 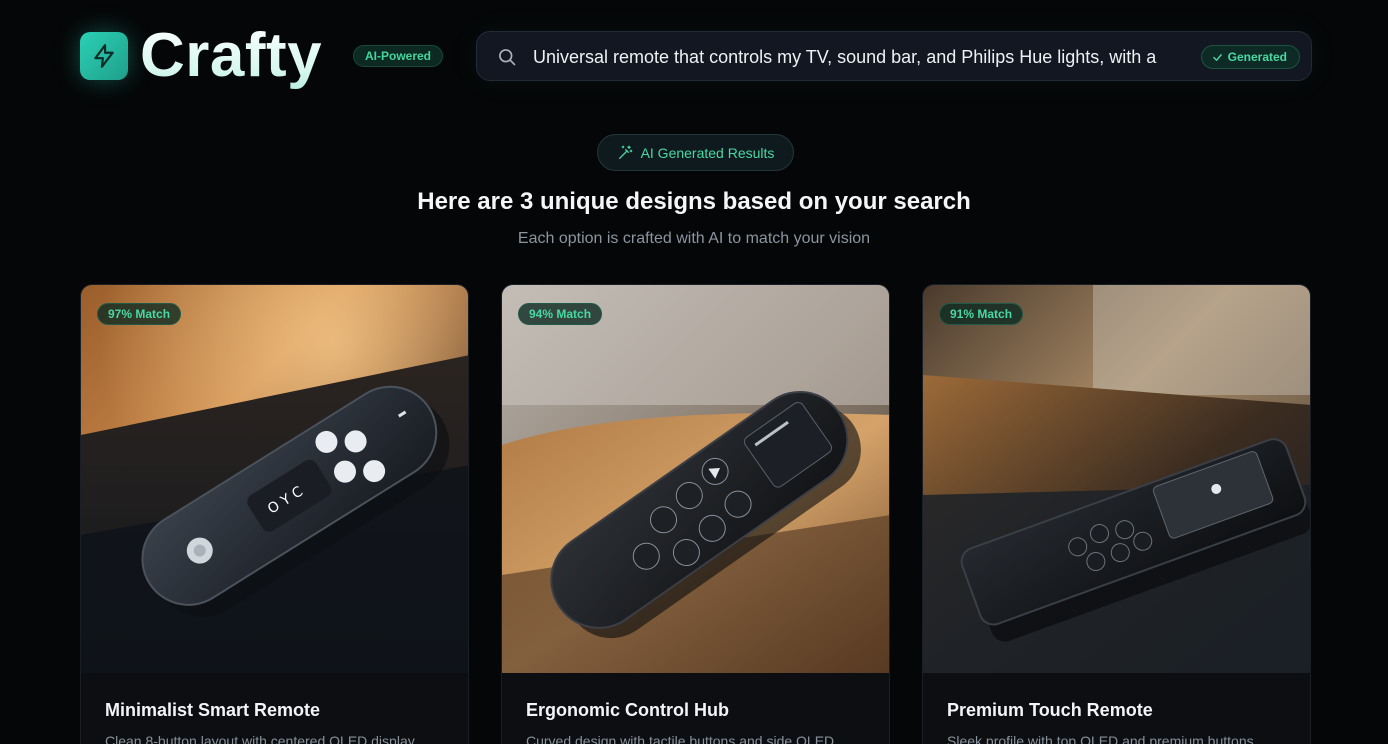 I want to click on card-title: Minimalist Smart Remote, so click(x=212, y=710).